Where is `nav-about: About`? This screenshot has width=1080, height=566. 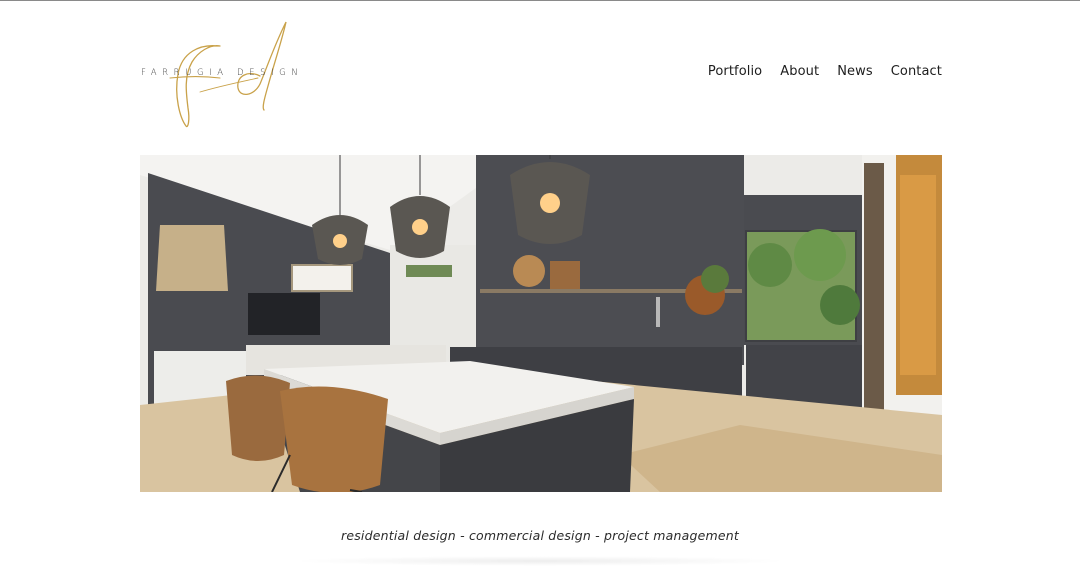
nav-about: About is located at coordinates (799, 71).